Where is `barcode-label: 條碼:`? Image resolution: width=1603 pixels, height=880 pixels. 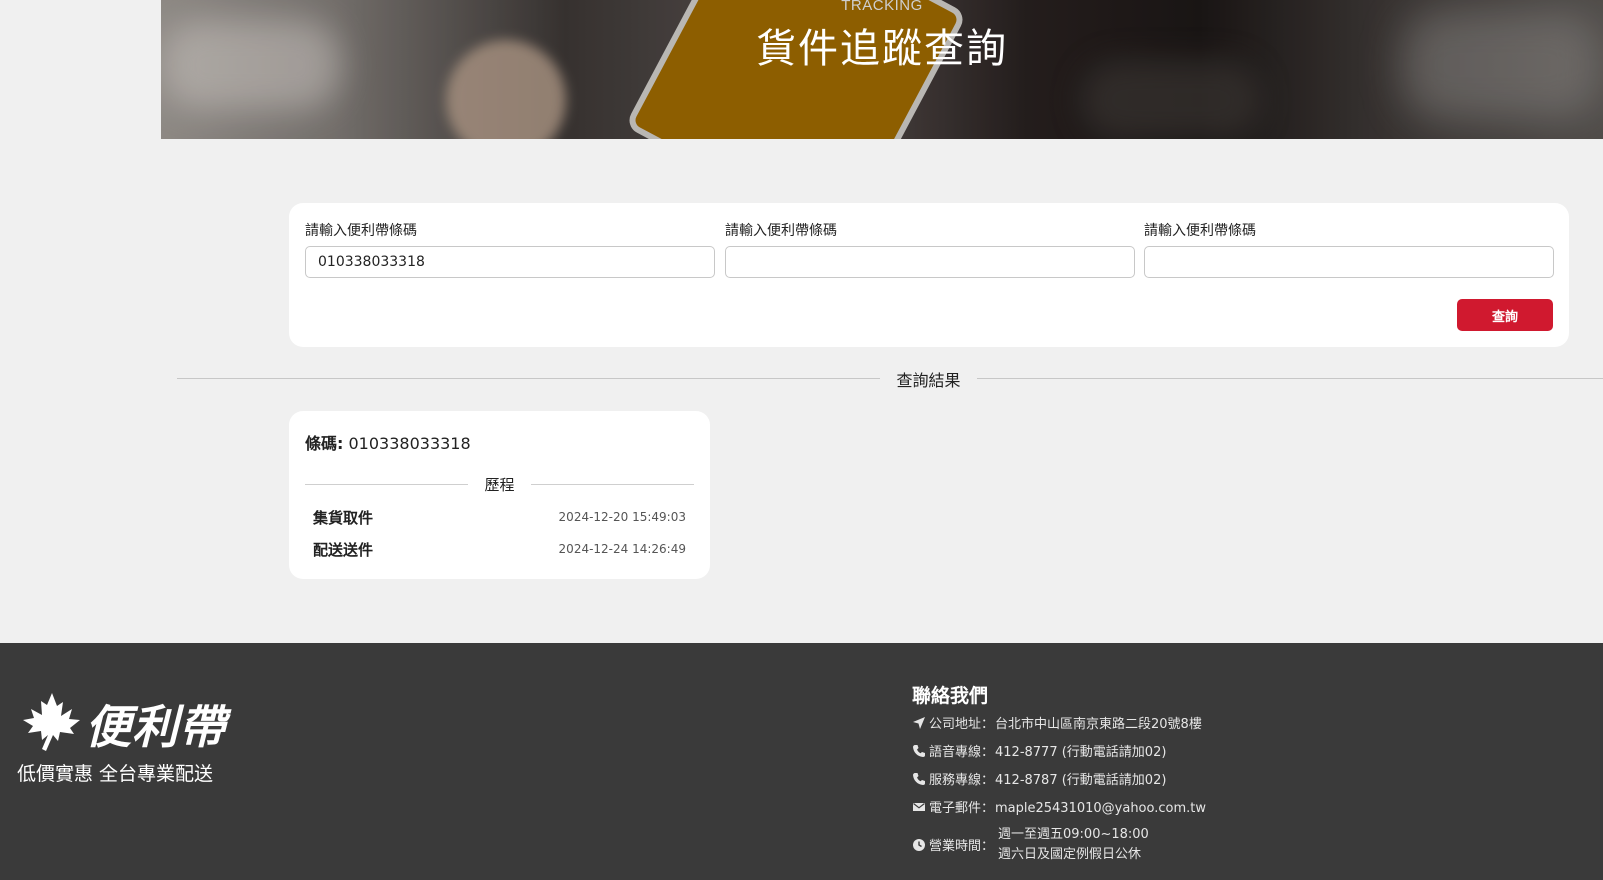 barcode-label: 條碼: is located at coordinates (324, 443).